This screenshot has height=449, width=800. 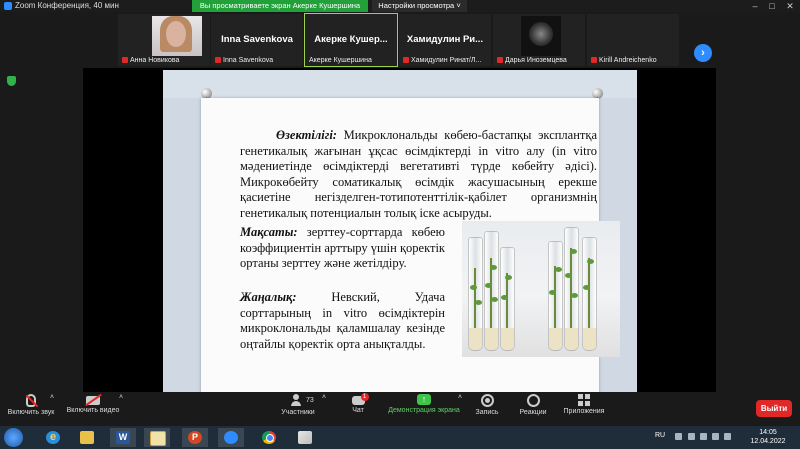 I want to click on language-indicator: RU, so click(x=660, y=435).